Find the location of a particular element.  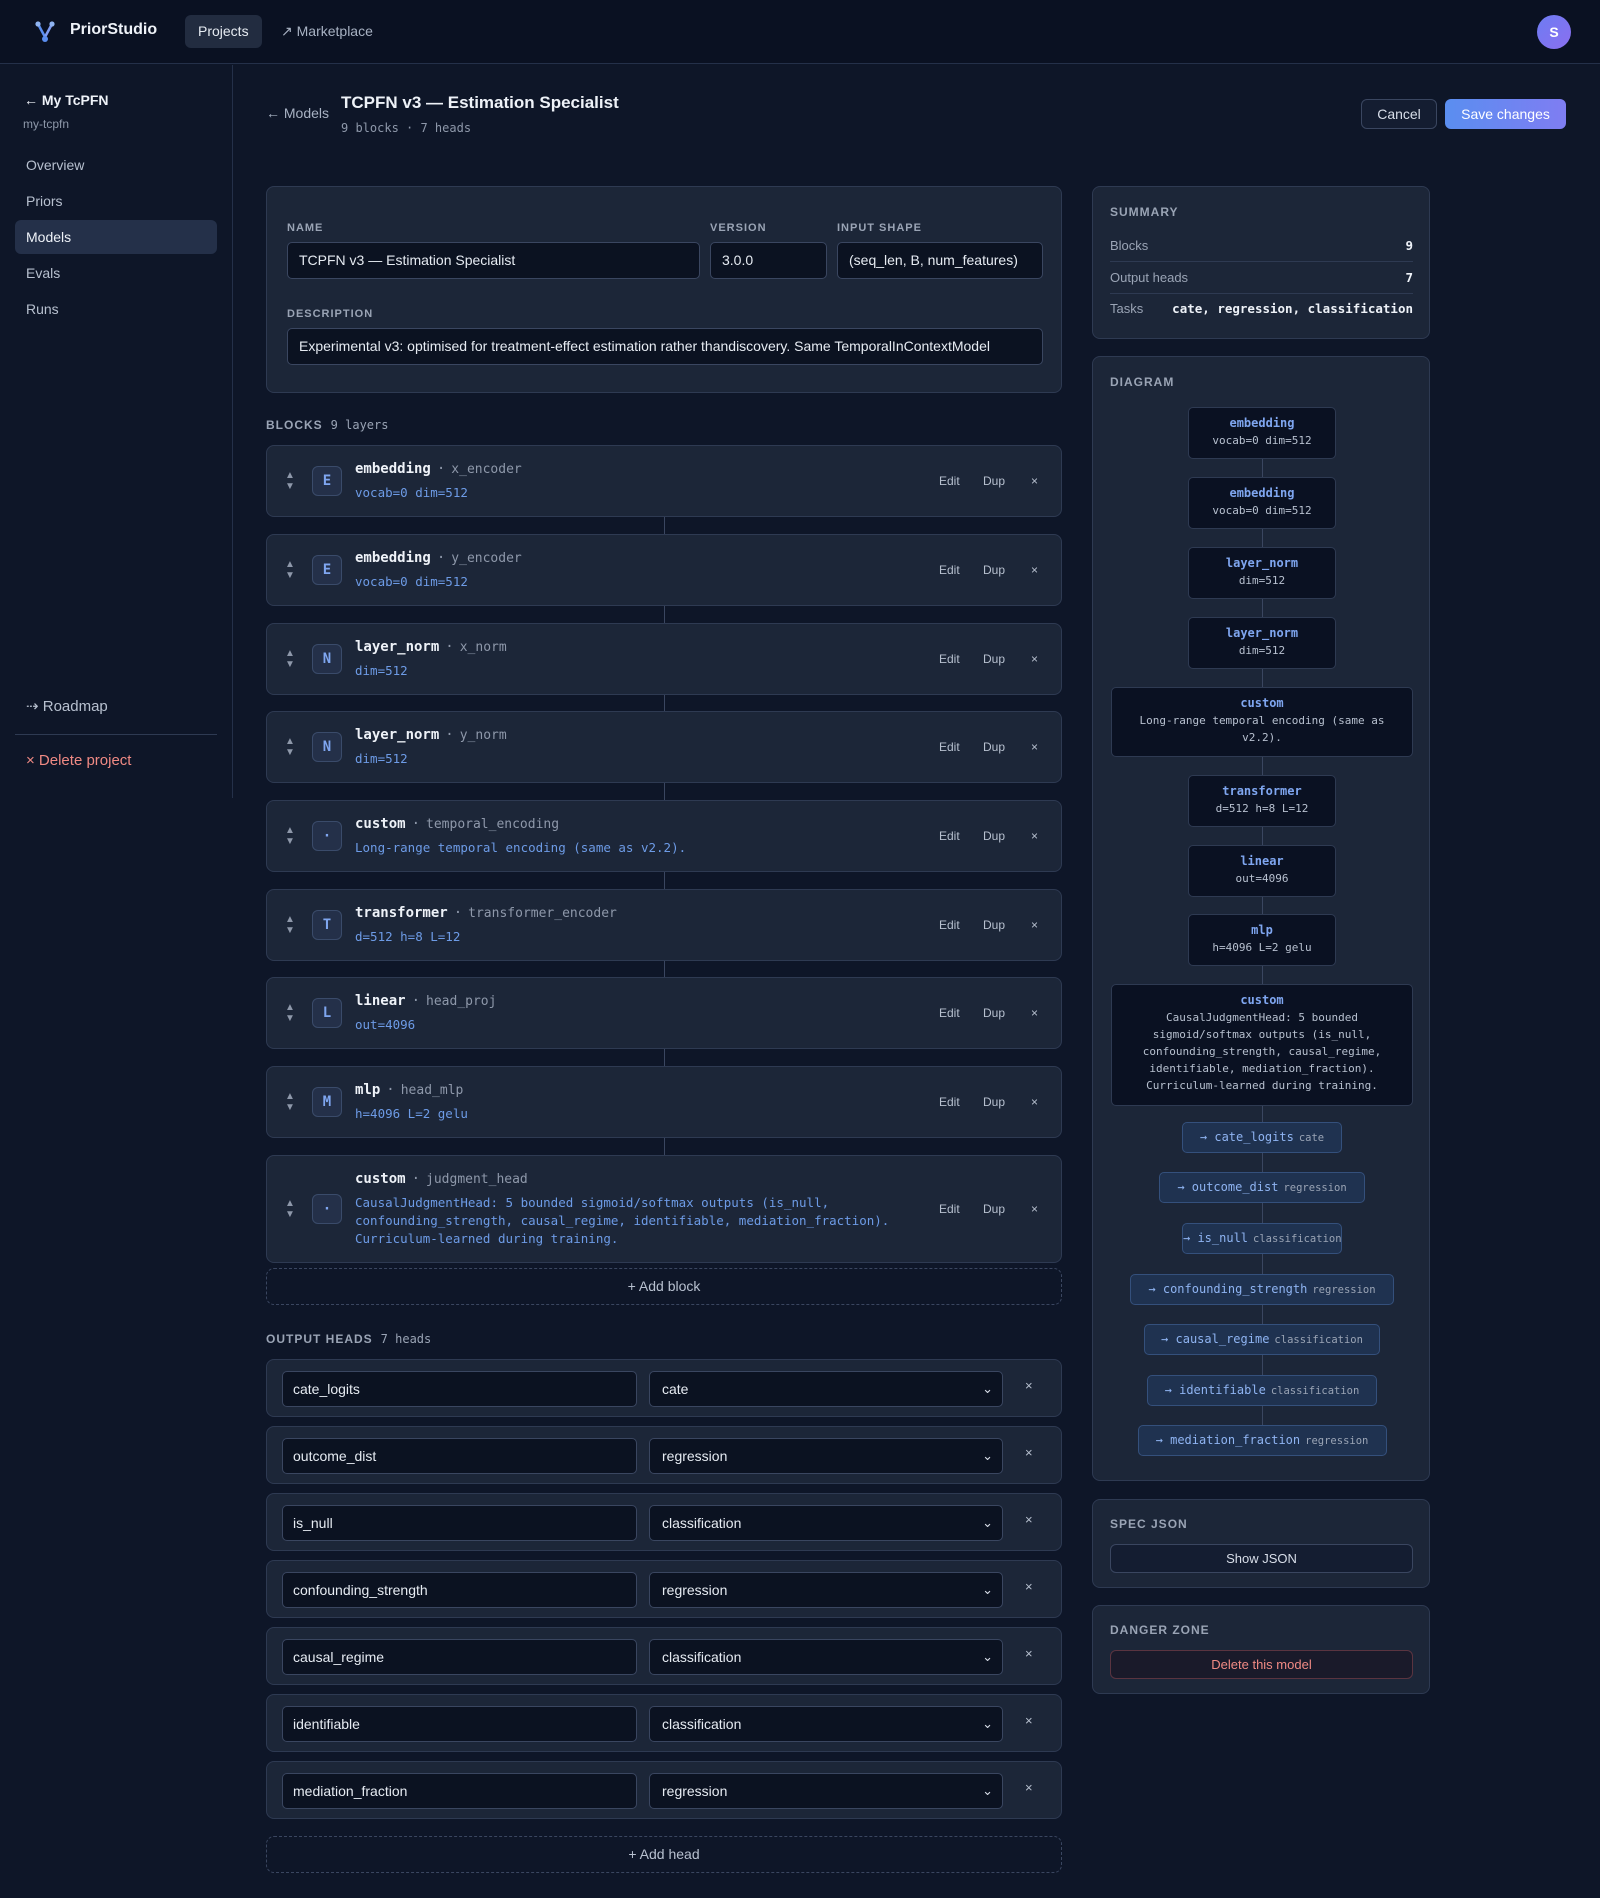

avatar: S is located at coordinates (1554, 32).